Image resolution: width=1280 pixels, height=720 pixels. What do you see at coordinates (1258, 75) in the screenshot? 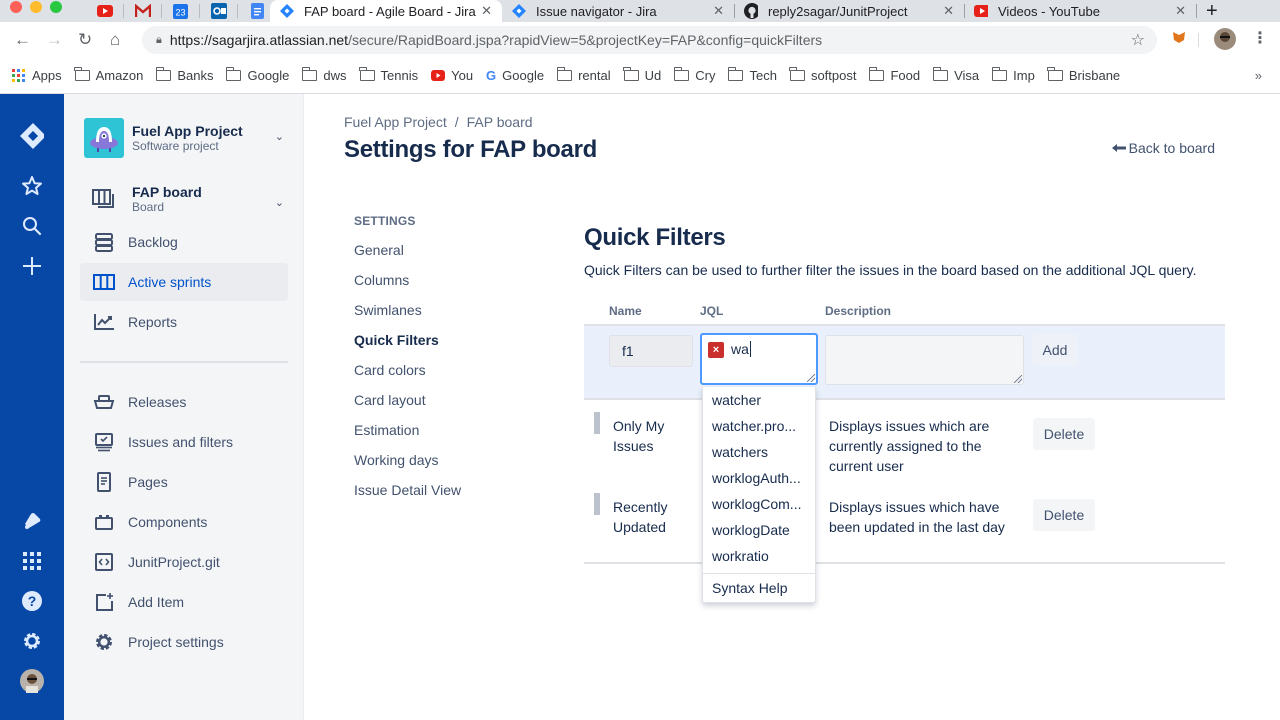
I see `bookmarks-overflow-button: »` at bounding box center [1258, 75].